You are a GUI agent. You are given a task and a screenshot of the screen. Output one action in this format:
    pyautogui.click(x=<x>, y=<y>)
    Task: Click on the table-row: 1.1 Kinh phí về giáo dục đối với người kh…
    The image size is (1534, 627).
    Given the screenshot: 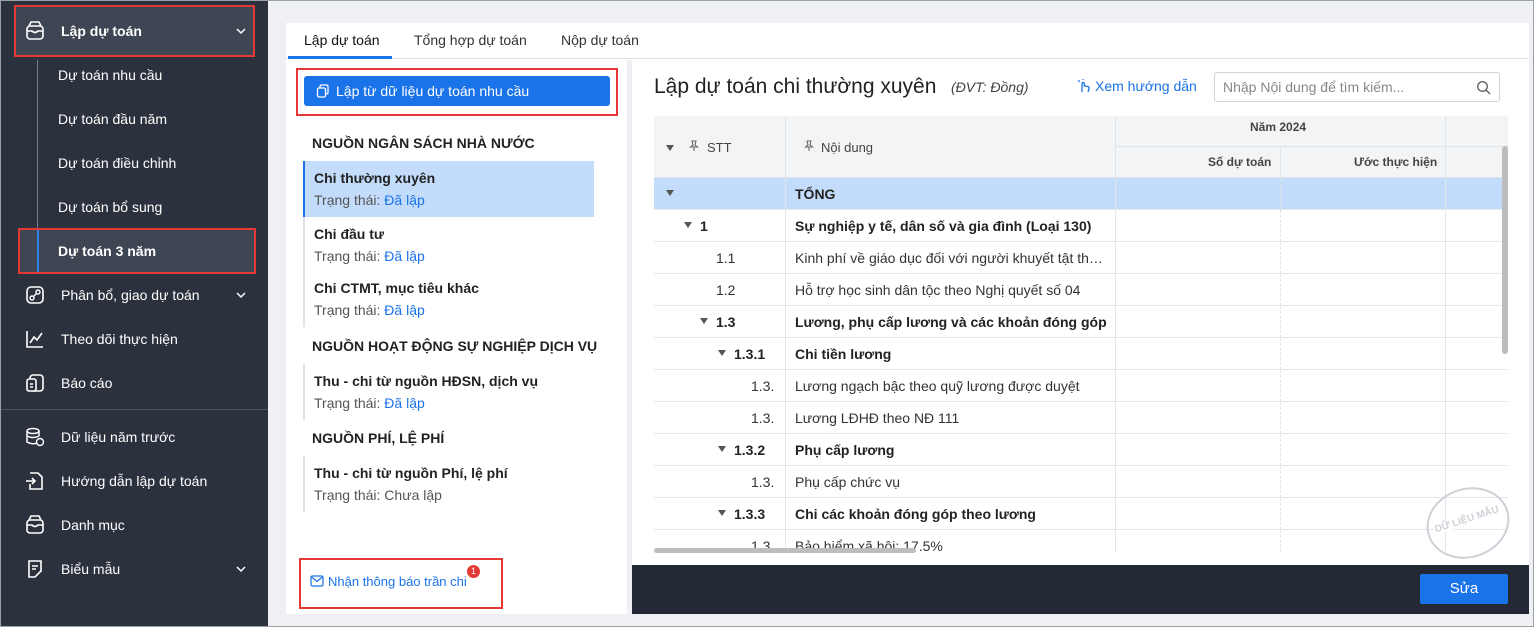 What is the action you would take?
    pyautogui.click(x=1081, y=258)
    